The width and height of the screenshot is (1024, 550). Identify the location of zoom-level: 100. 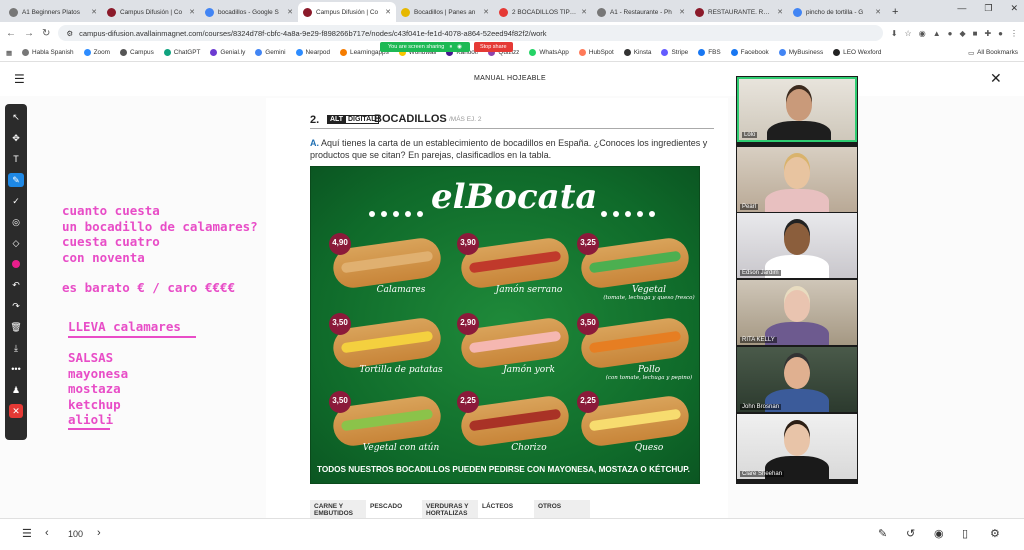
(75, 534).